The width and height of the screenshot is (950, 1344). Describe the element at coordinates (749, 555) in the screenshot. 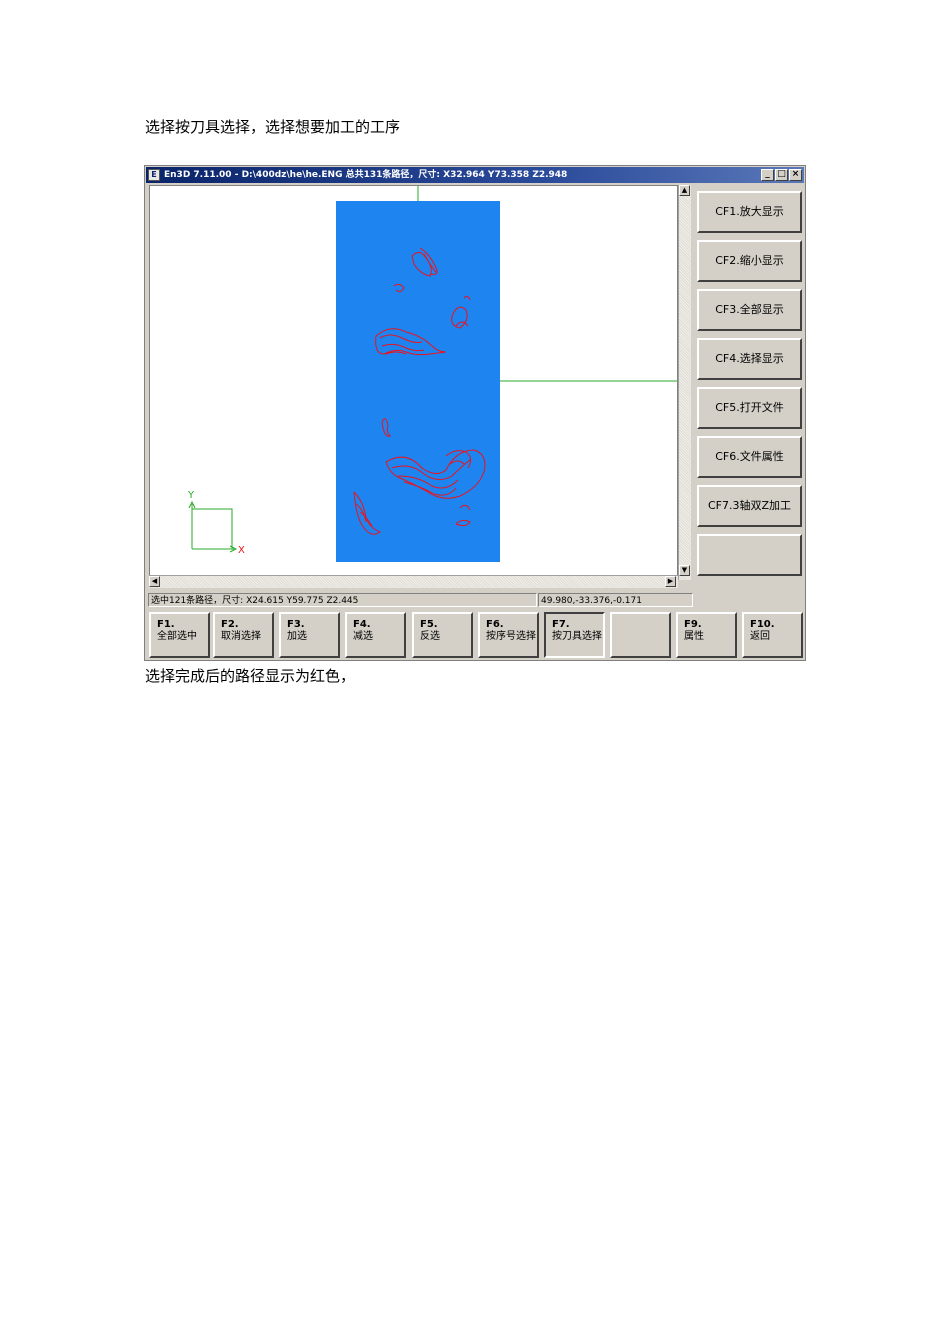

I see `empty-side-button` at that location.